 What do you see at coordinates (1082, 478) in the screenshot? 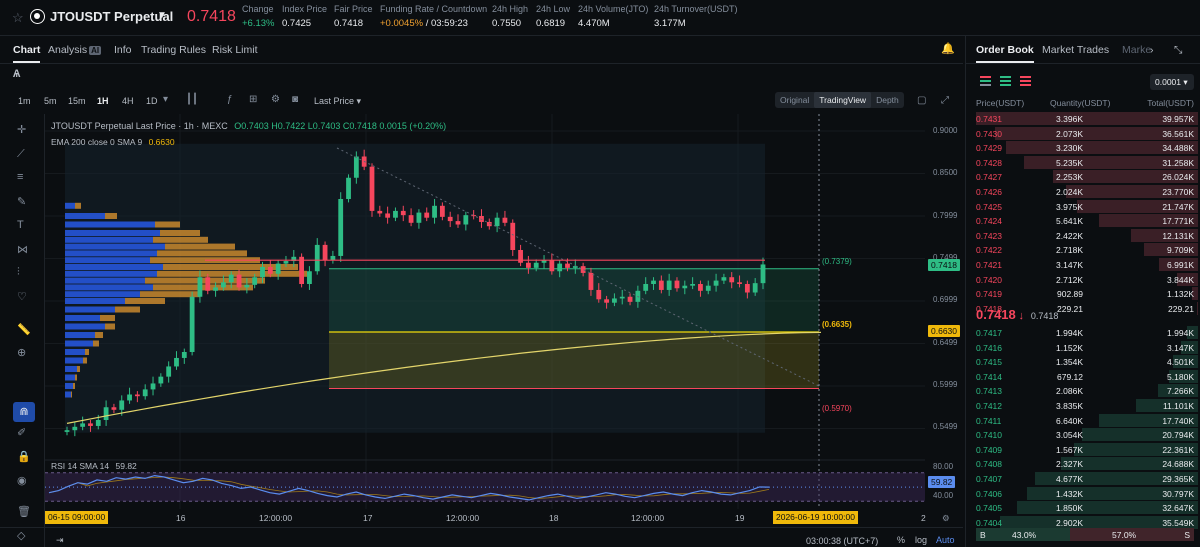
I see `bid-row: 0.7407 4.677K 29.365K` at bounding box center [1082, 478].